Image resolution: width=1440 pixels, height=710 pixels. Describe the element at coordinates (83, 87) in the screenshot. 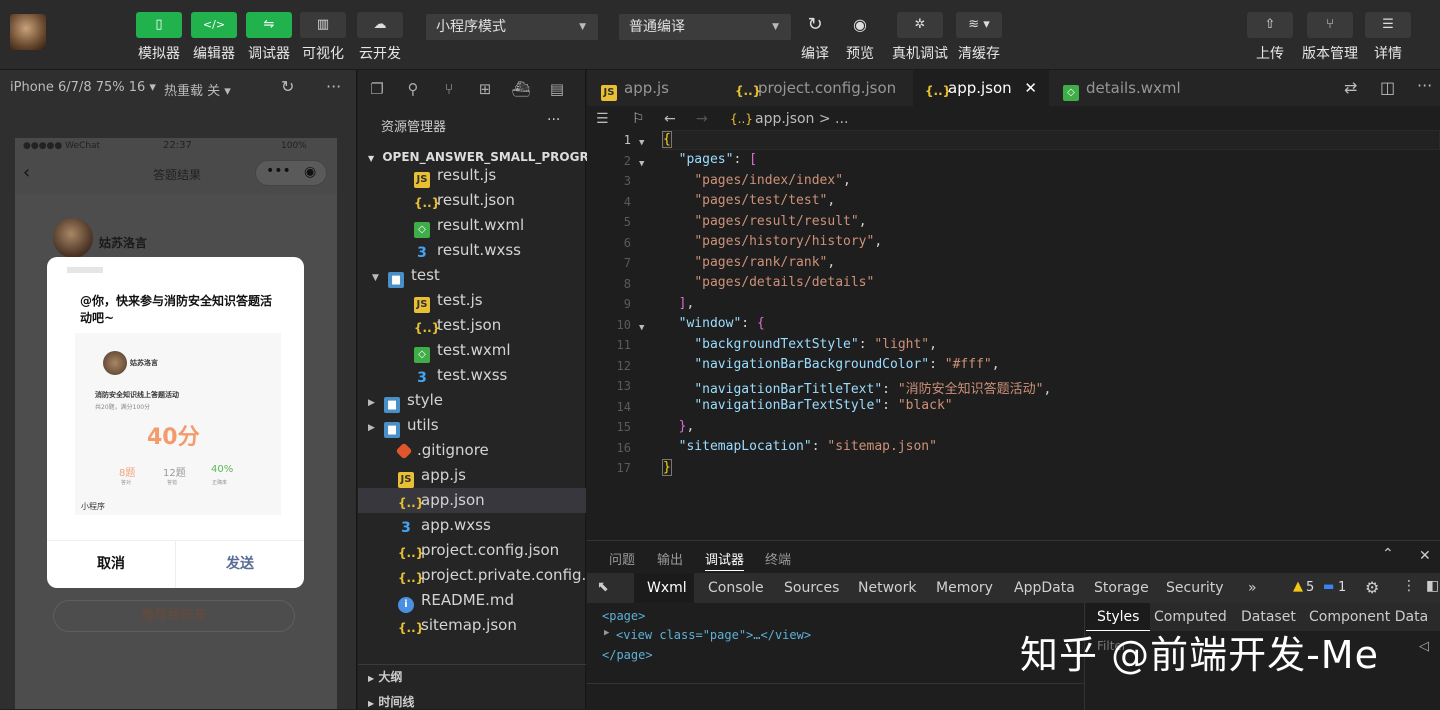

I see `device-select: iPhone 6/7/8 75% 16 ▾` at that location.